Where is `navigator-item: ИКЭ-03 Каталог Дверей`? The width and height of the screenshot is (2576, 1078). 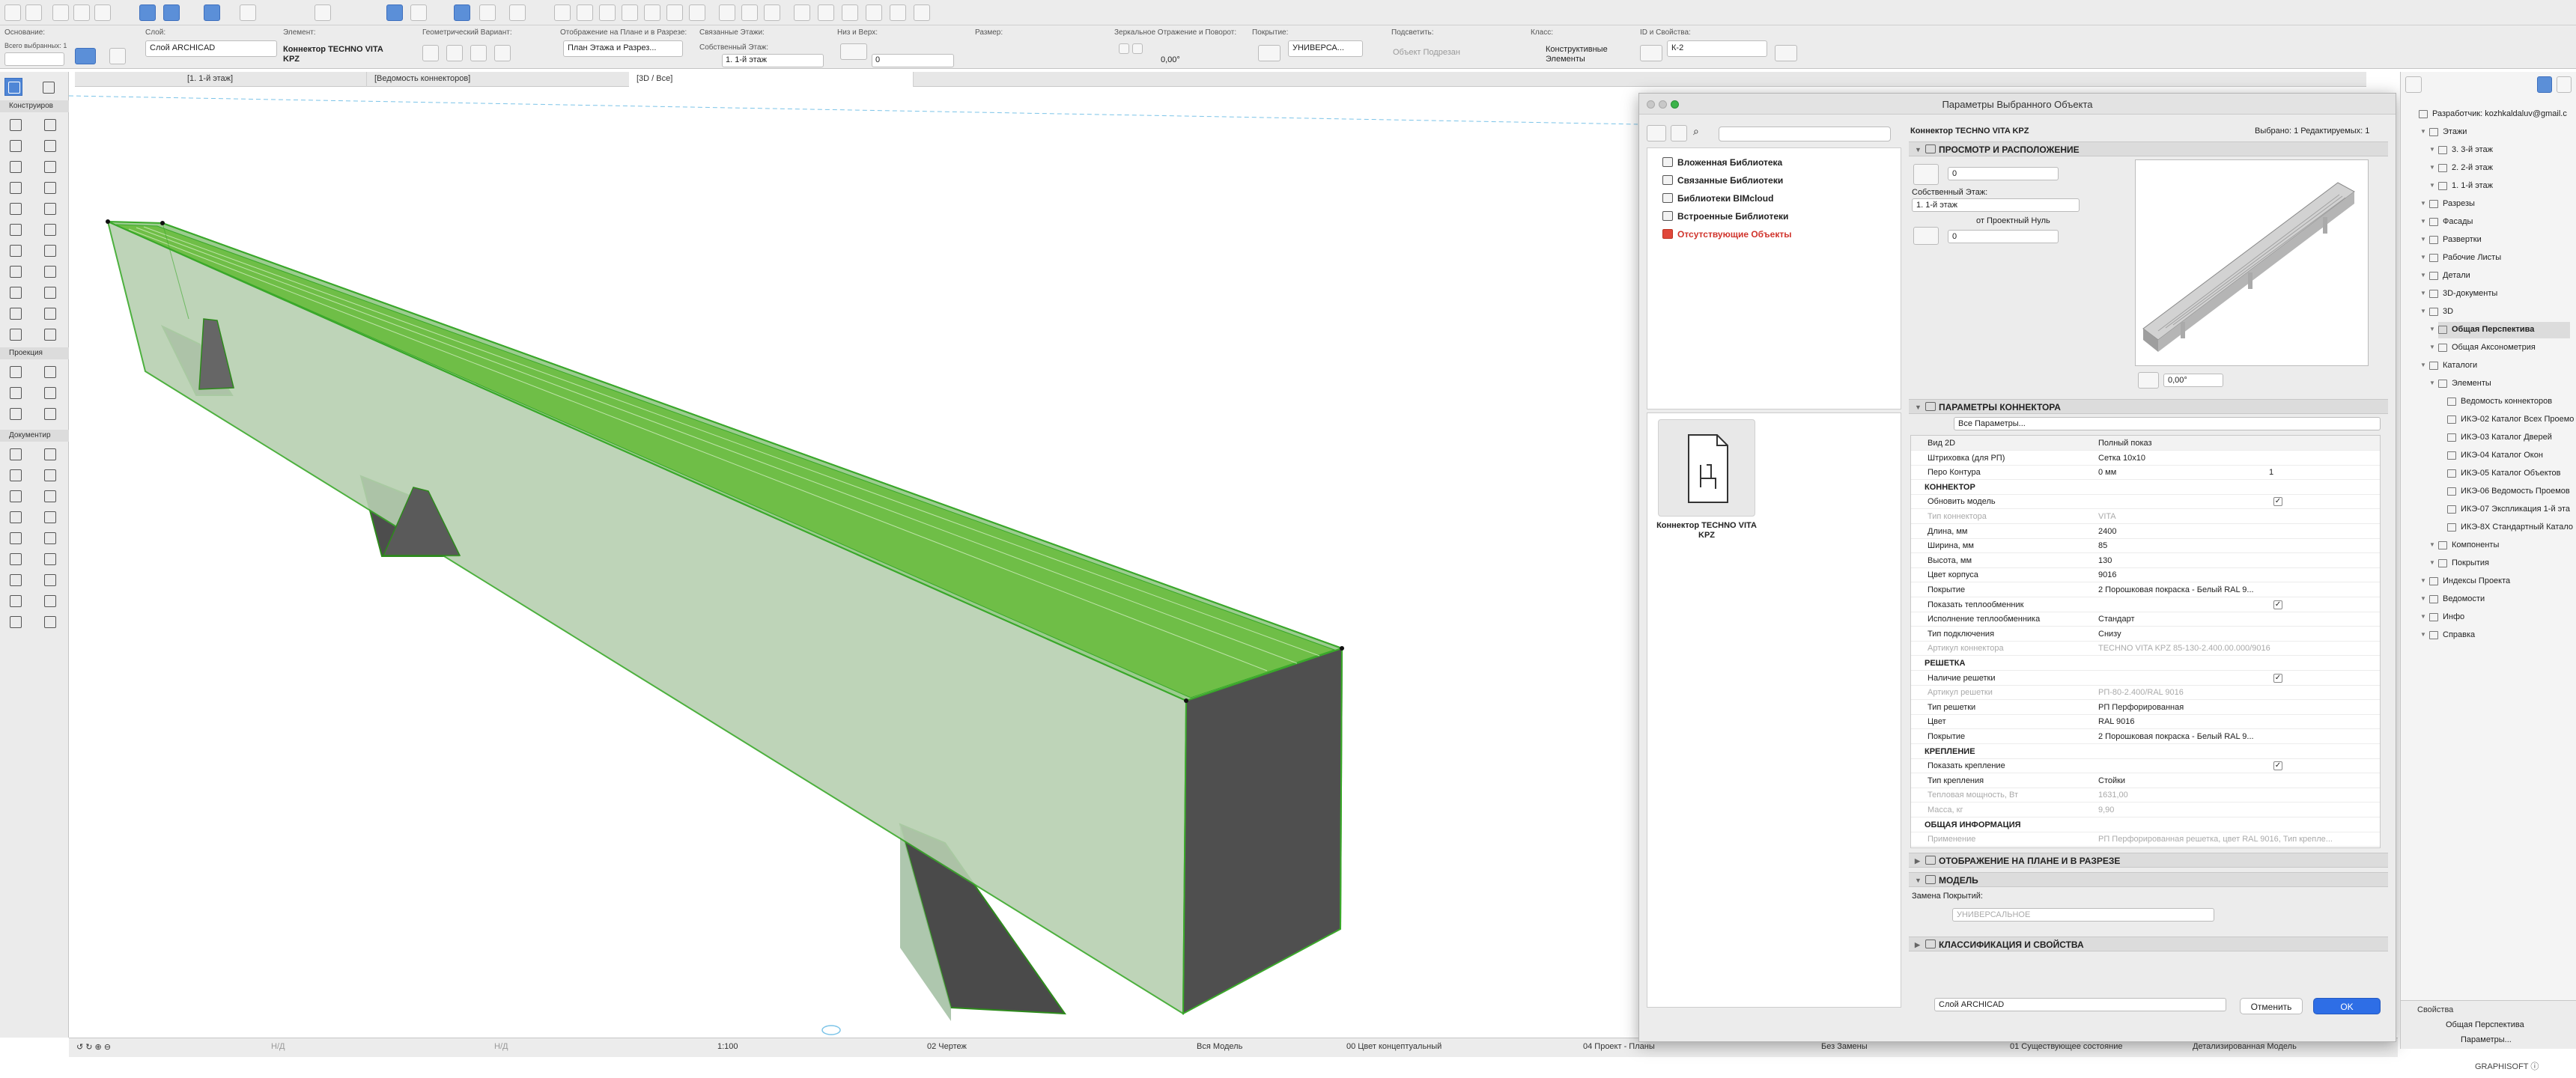 navigator-item: ИКЭ-03 Каталог Дверей is located at coordinates (2508, 438).